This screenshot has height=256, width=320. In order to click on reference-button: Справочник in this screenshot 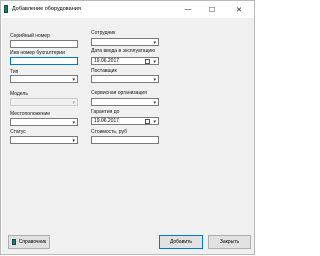, I will do `click(29, 242)`.